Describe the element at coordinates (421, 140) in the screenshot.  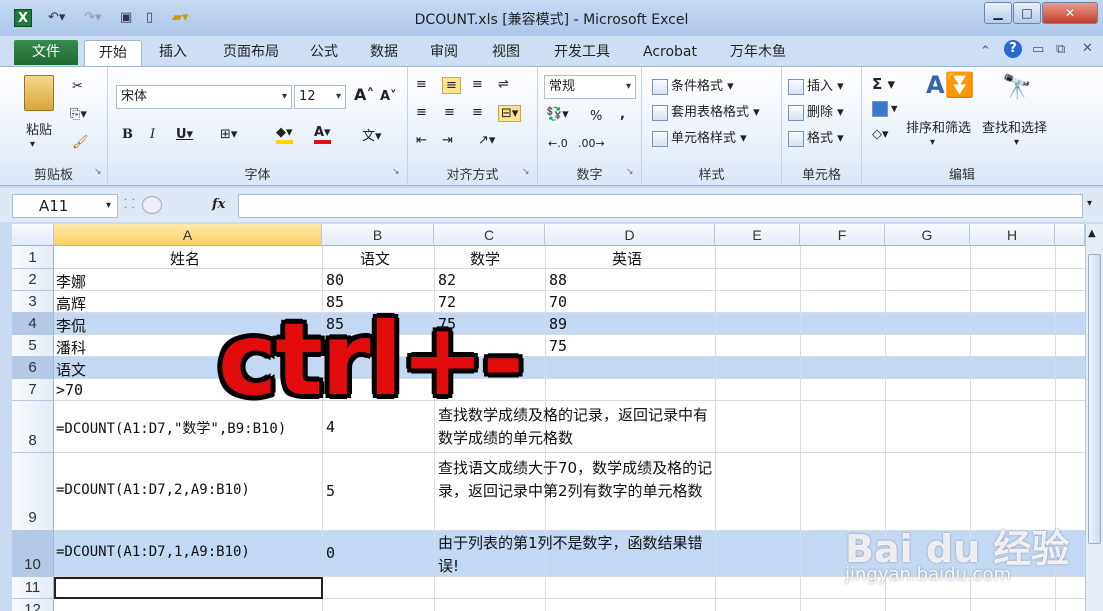
I see `decrease-indent-icon: ⇤` at that location.